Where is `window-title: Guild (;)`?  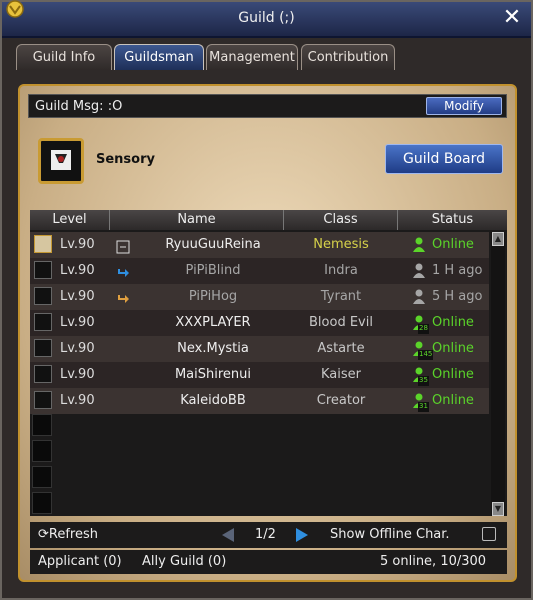 window-title: Guild (;) is located at coordinates (266, 18).